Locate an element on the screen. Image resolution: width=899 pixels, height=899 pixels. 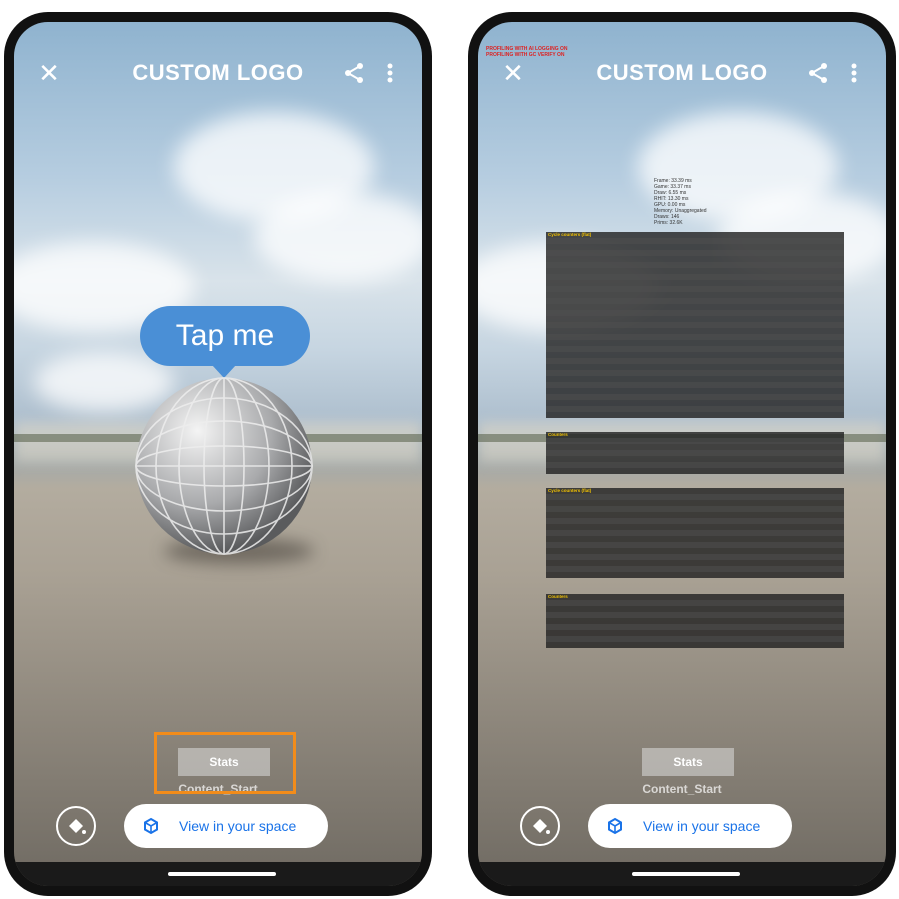
cloud is located at coordinates (338, 237).